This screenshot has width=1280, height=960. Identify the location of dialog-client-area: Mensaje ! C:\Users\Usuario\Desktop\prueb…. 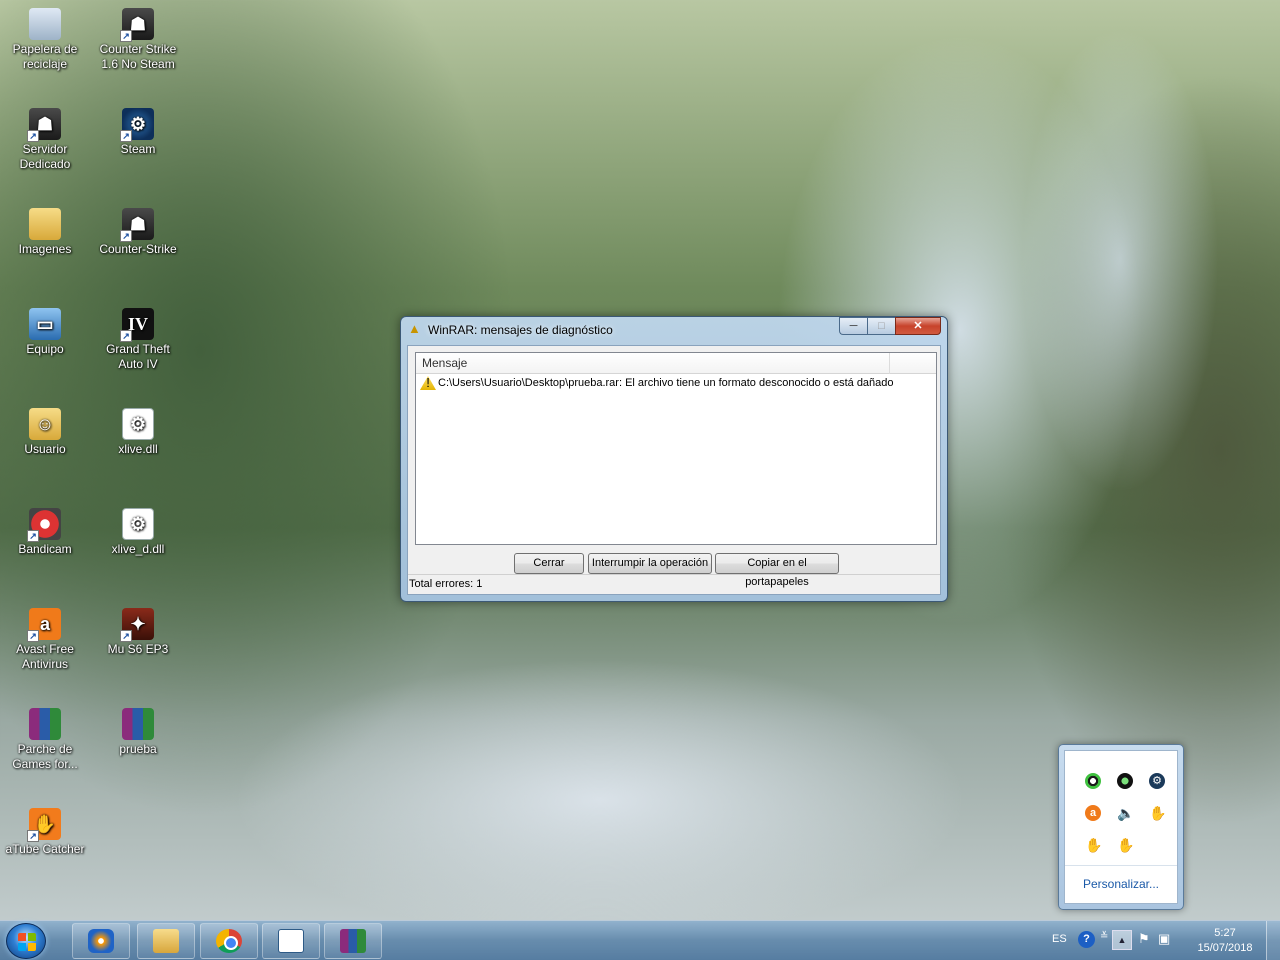
(674, 470).